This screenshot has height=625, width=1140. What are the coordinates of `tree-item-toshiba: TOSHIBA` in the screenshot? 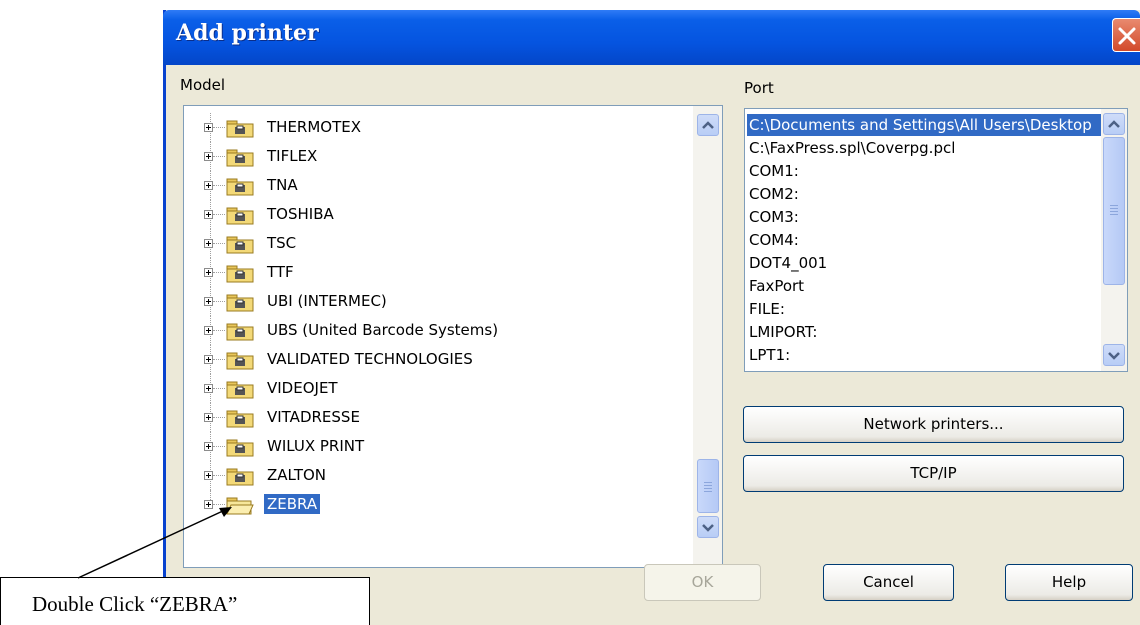 It's located at (439, 214).